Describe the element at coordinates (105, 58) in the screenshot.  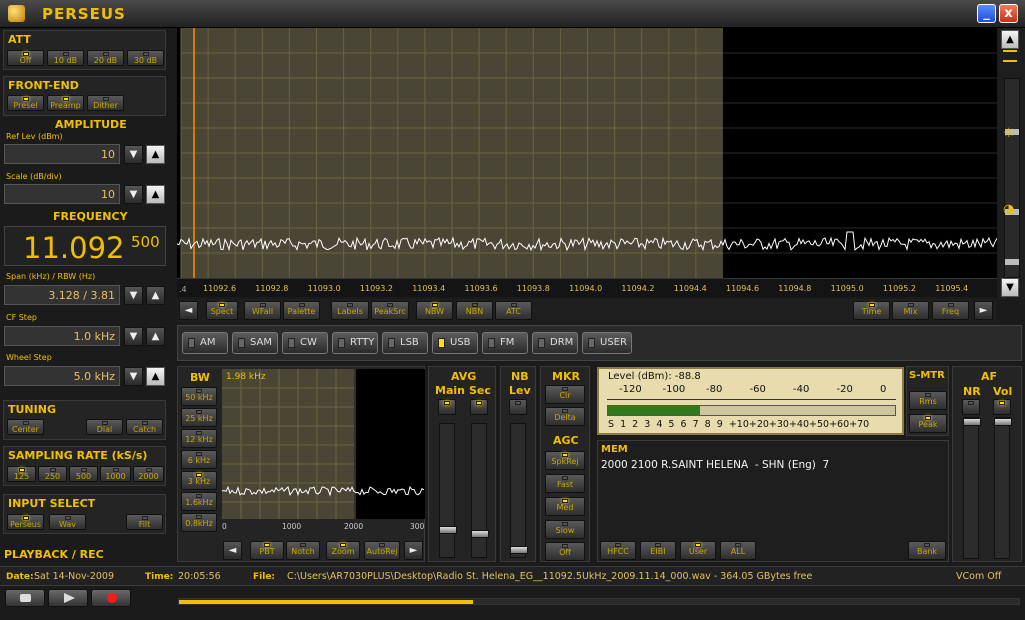
I see `att-20db-button: 20 dB` at that location.